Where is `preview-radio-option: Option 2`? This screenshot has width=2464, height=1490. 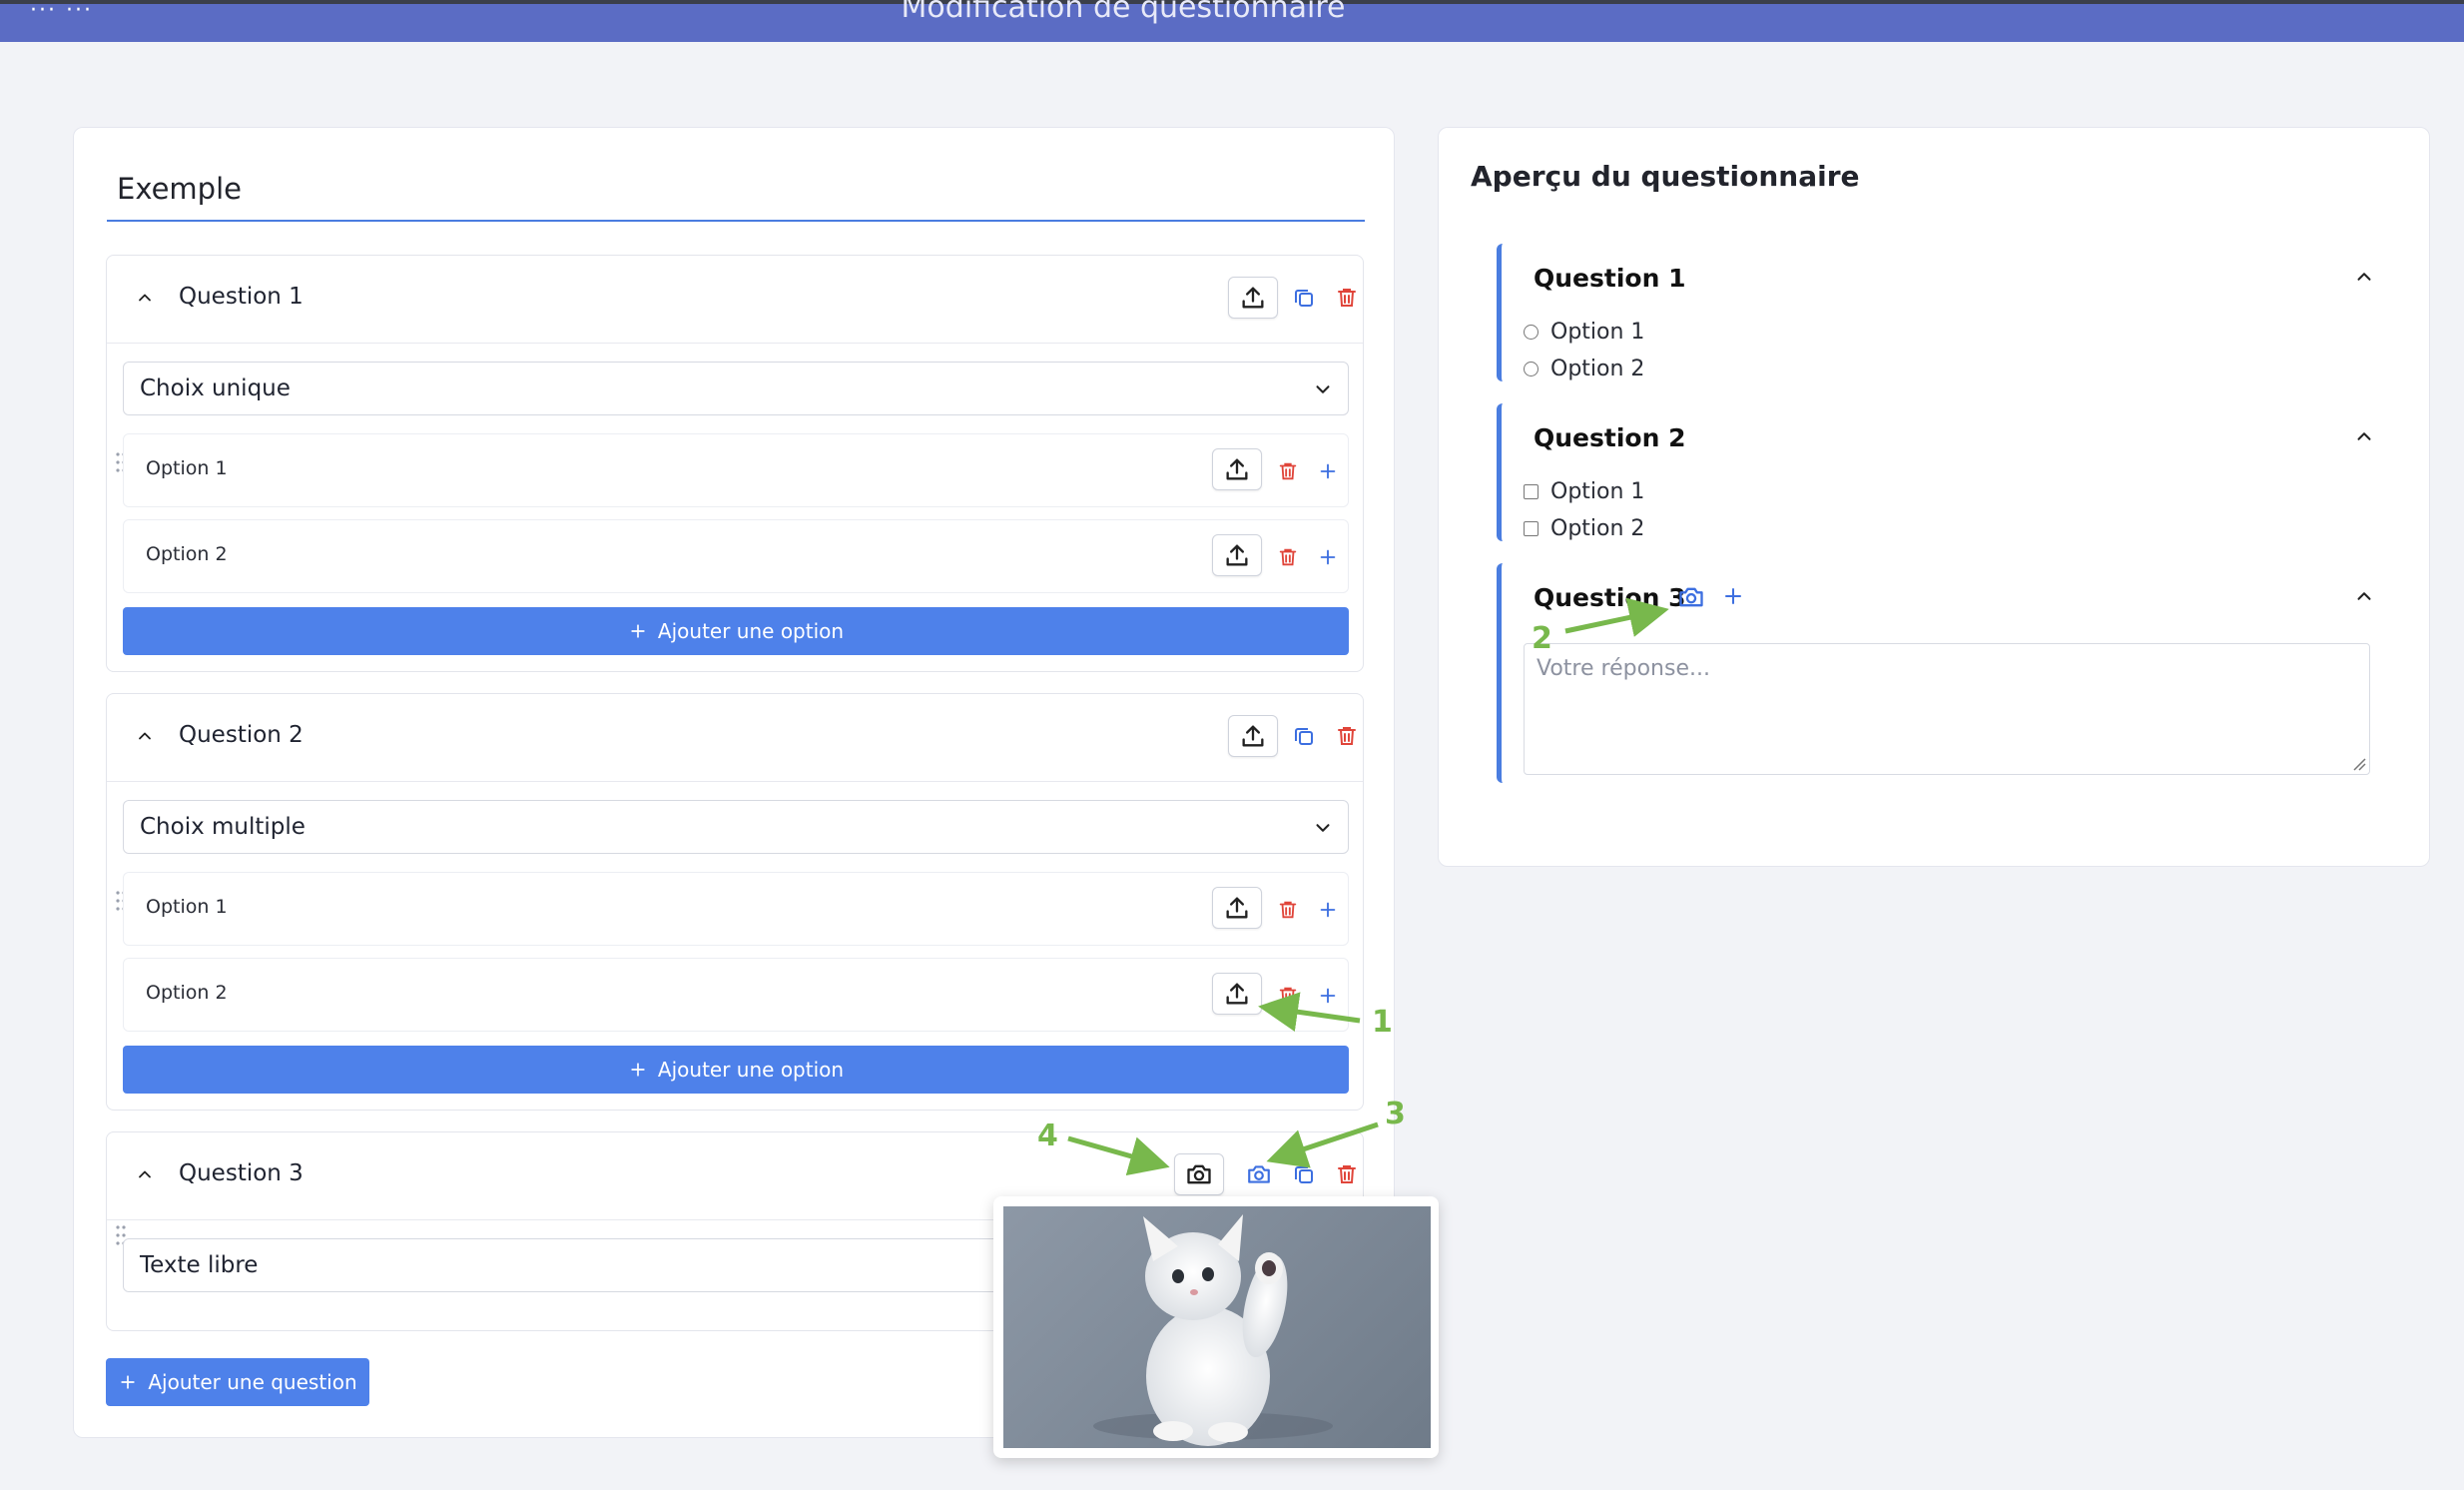
preview-radio-option: Option 2 is located at coordinates (1584, 369).